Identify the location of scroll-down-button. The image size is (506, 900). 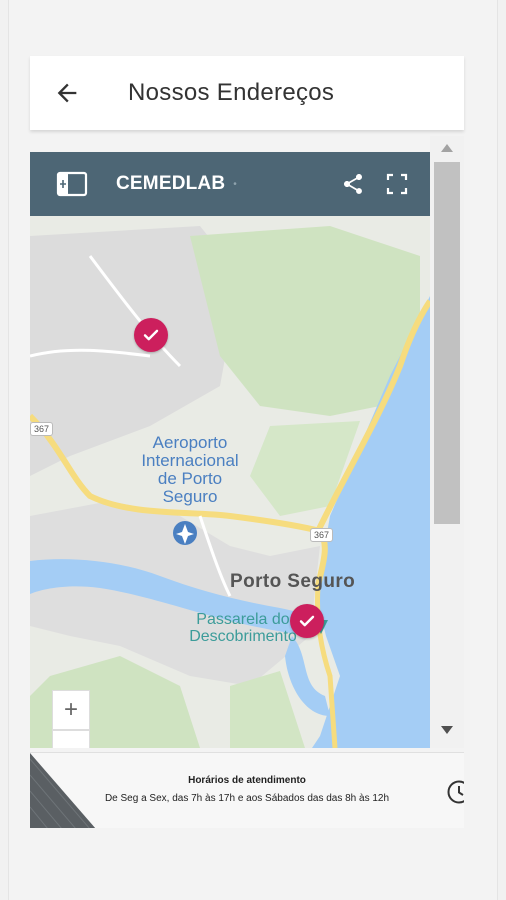
(447, 730).